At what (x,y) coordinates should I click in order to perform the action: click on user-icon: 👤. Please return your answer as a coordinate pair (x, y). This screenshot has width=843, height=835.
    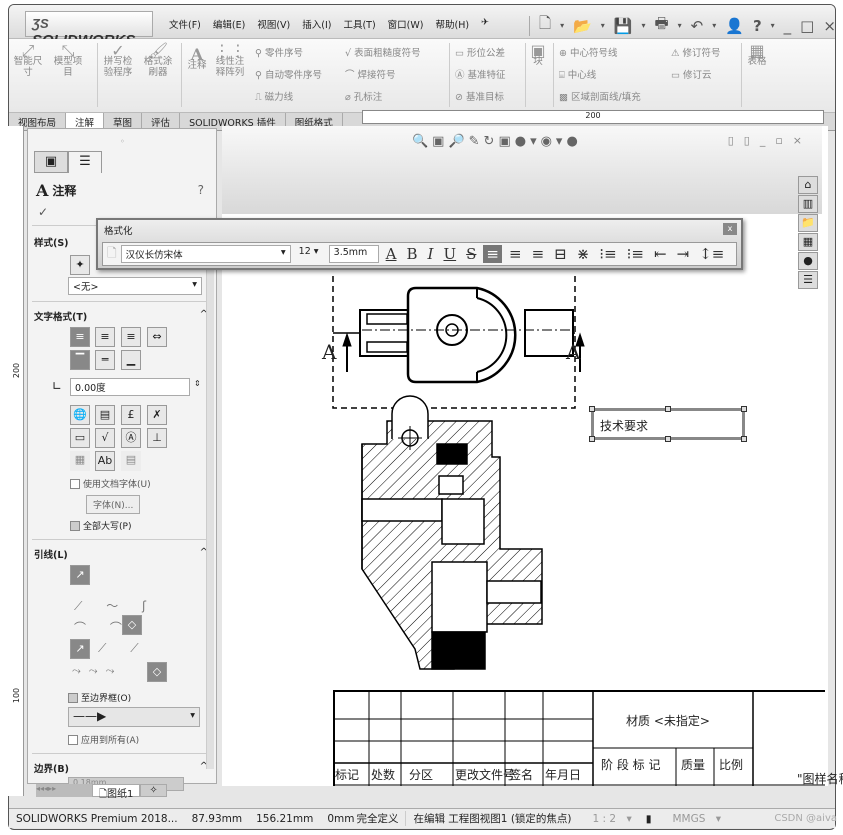
    Looking at the image, I should click on (734, 26).